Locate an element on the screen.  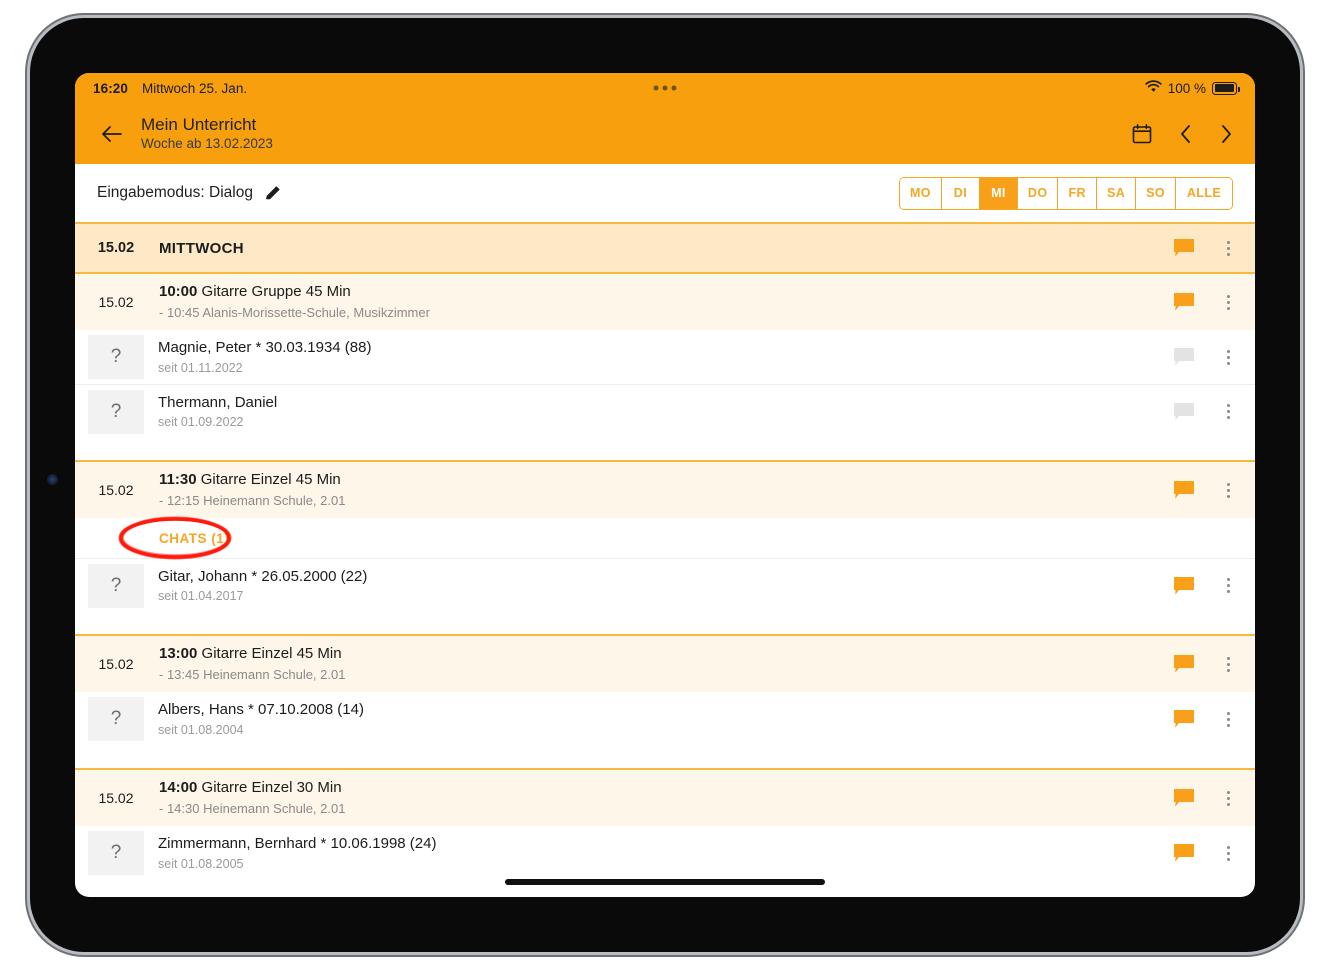
home-indicator is located at coordinates (665, 882).